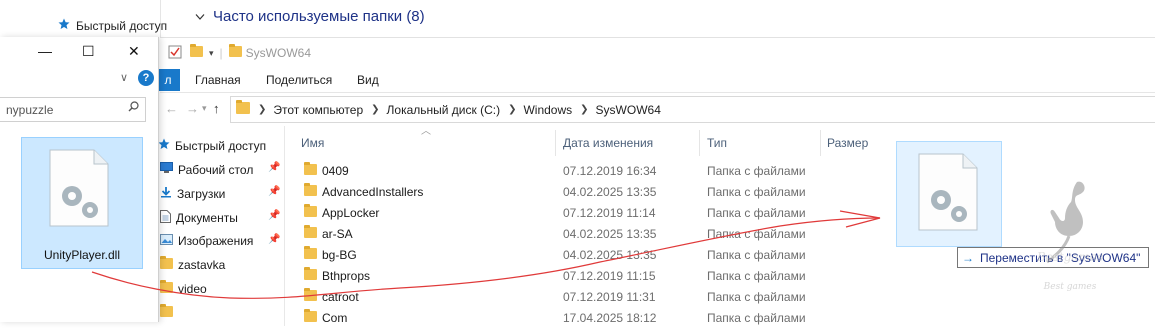 Image resolution: width=1155 pixels, height=328 pixels. Describe the element at coordinates (196, 52) in the screenshot. I see `new-folder-icon` at that location.